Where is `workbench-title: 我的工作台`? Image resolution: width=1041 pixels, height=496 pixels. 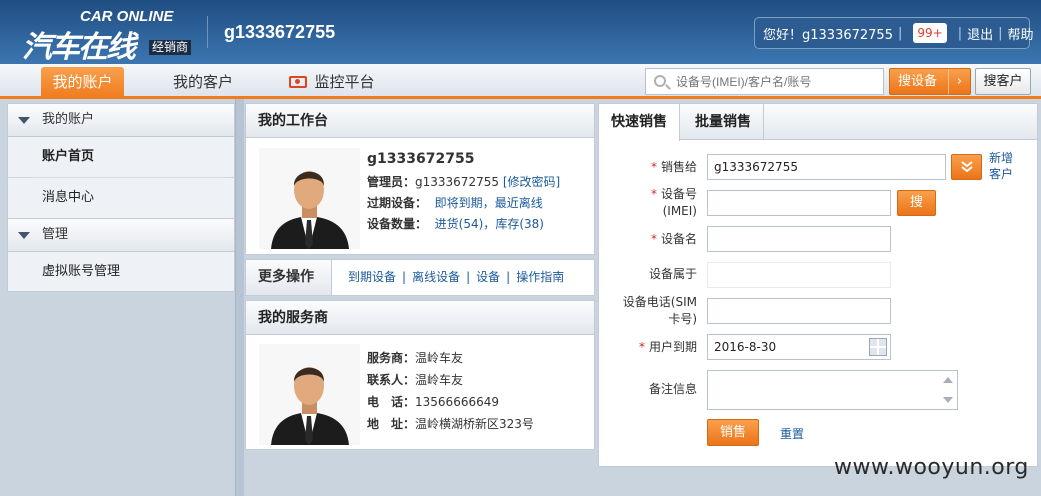
workbench-title: 我的工作台 is located at coordinates (420, 121).